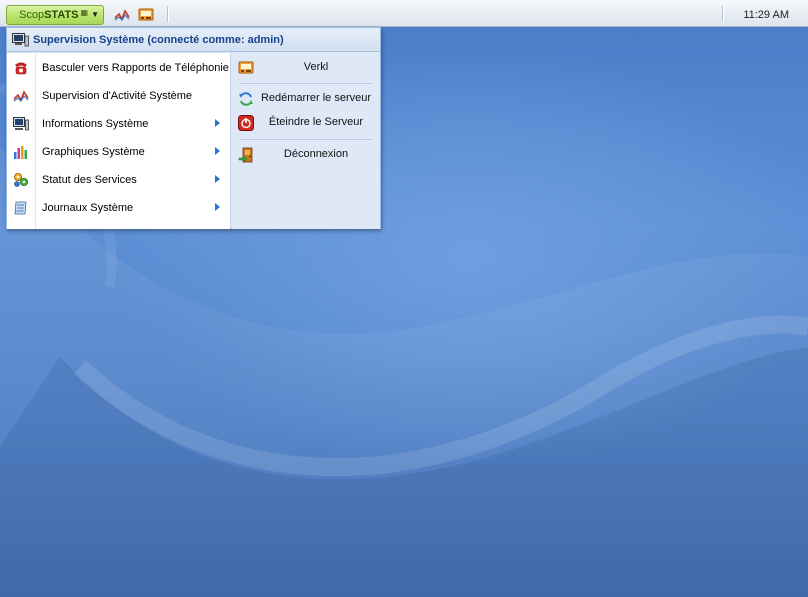 The width and height of the screenshot is (808, 597). I want to click on tool-label: Déconnexion, so click(316, 154).